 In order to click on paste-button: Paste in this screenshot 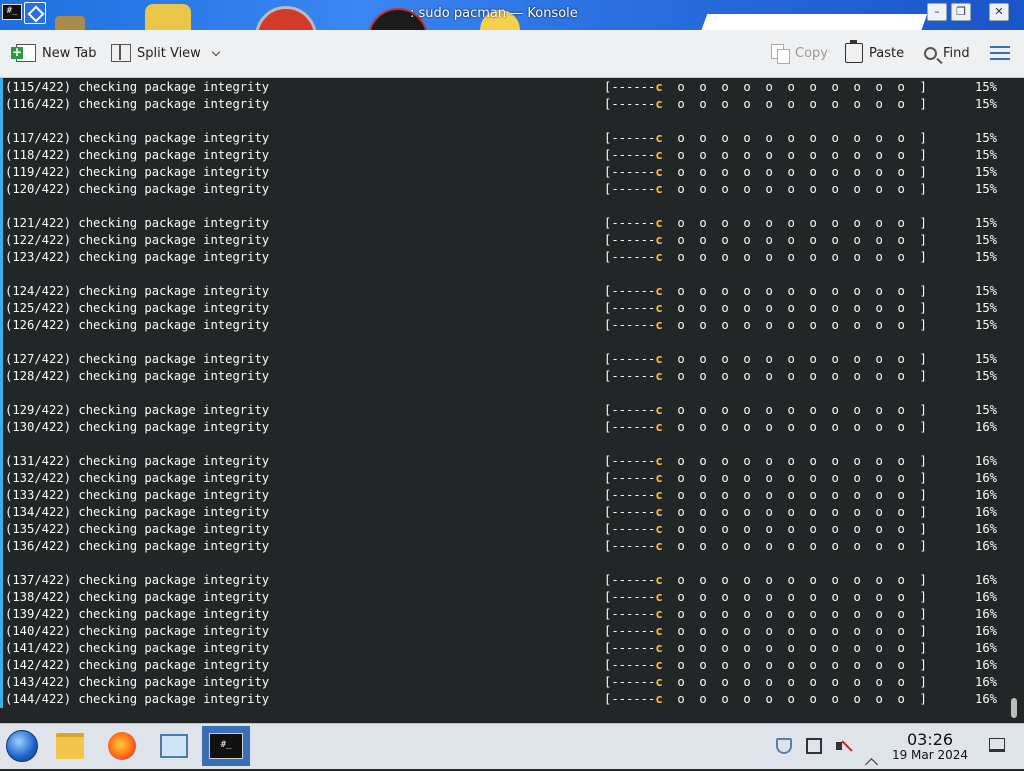, I will do `click(874, 53)`.